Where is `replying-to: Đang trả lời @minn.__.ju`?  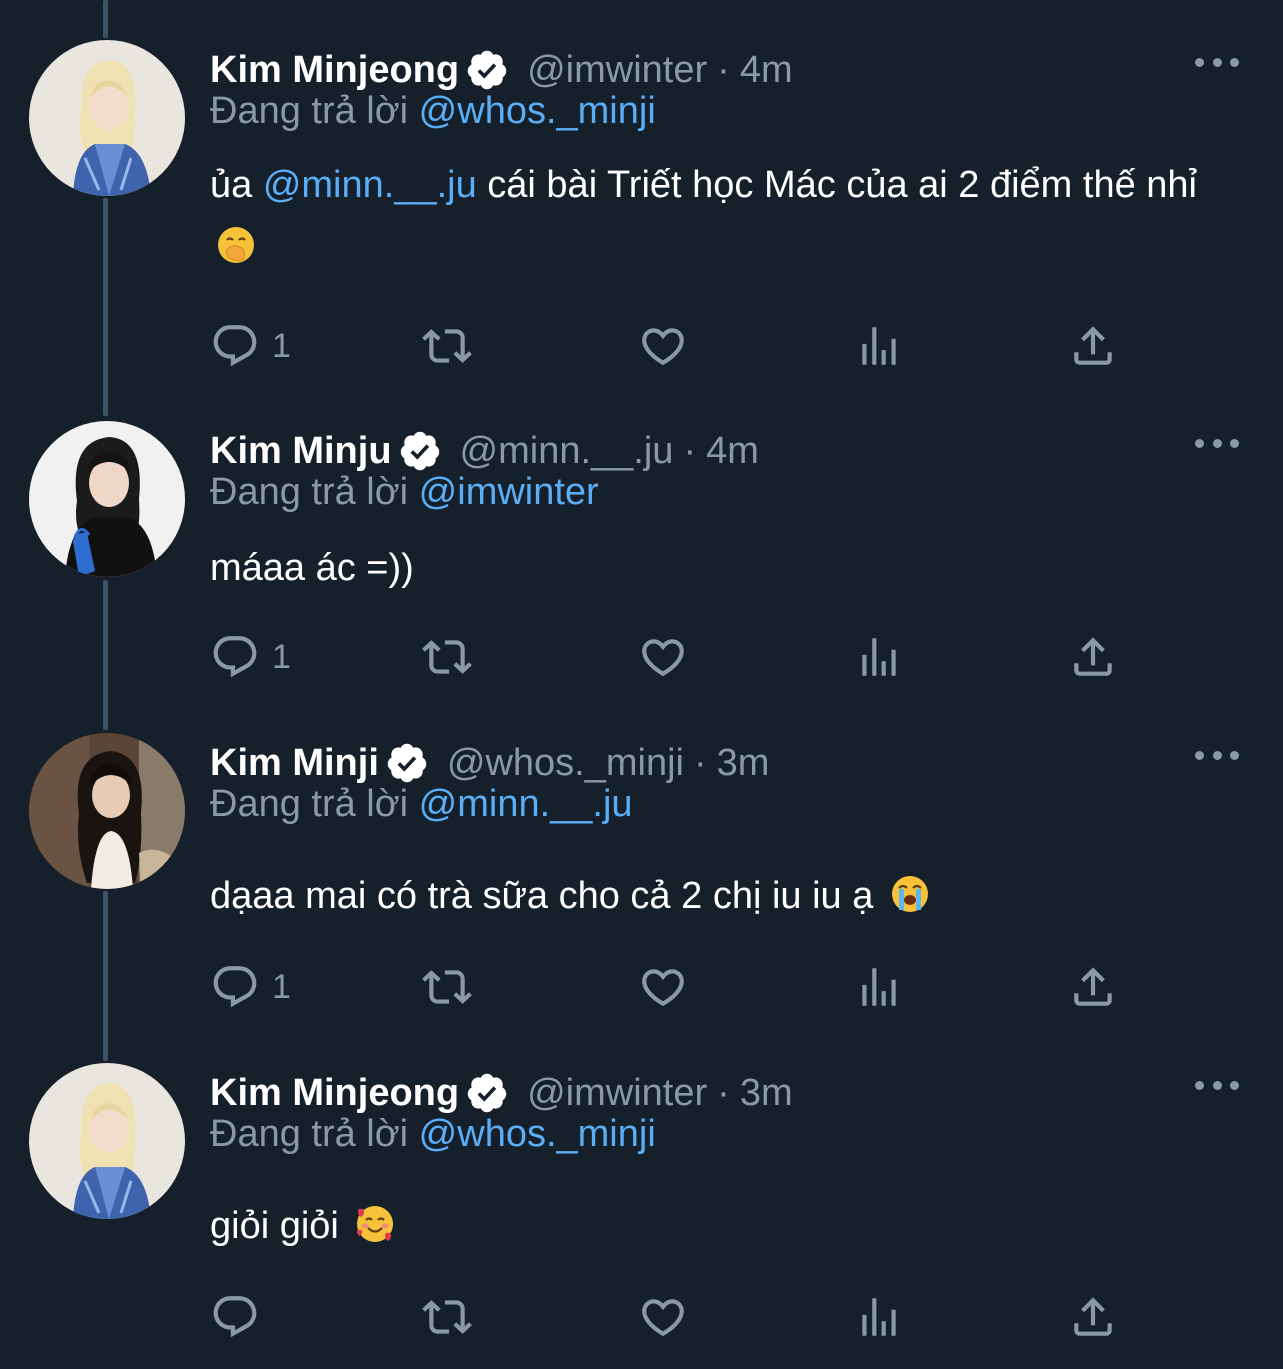 replying-to: Đang trả lời @minn.__.ju is located at coordinates (421, 804).